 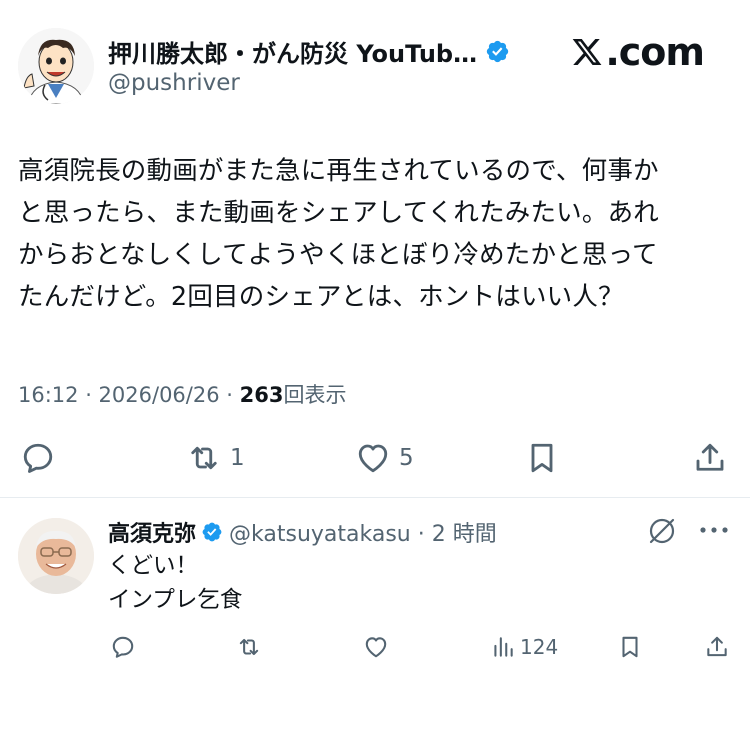 I want to click on reply-button, so click(x=38, y=458).